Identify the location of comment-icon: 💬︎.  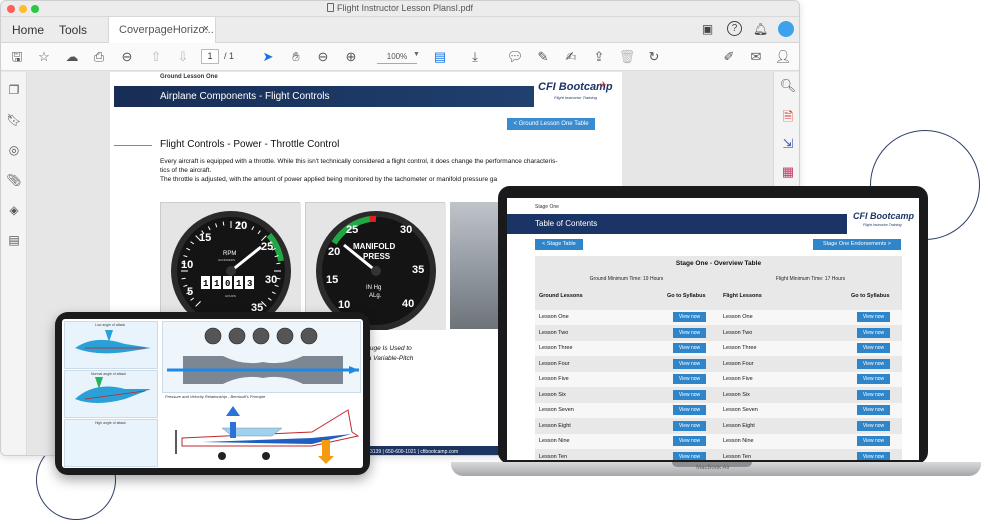
(515, 57).